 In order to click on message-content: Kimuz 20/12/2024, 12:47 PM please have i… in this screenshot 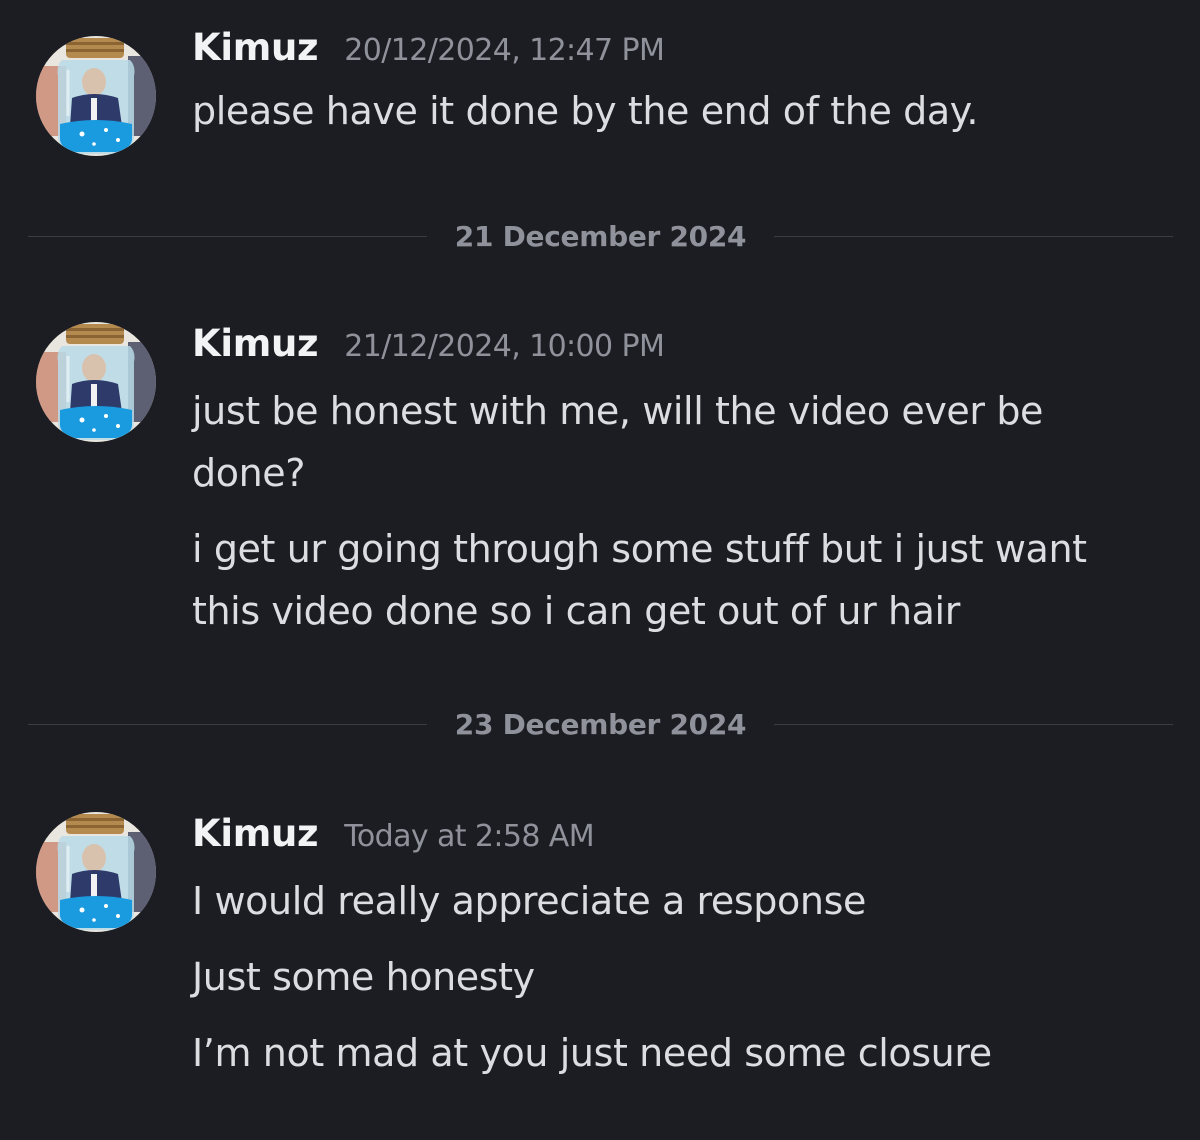, I will do `click(681, 84)`.